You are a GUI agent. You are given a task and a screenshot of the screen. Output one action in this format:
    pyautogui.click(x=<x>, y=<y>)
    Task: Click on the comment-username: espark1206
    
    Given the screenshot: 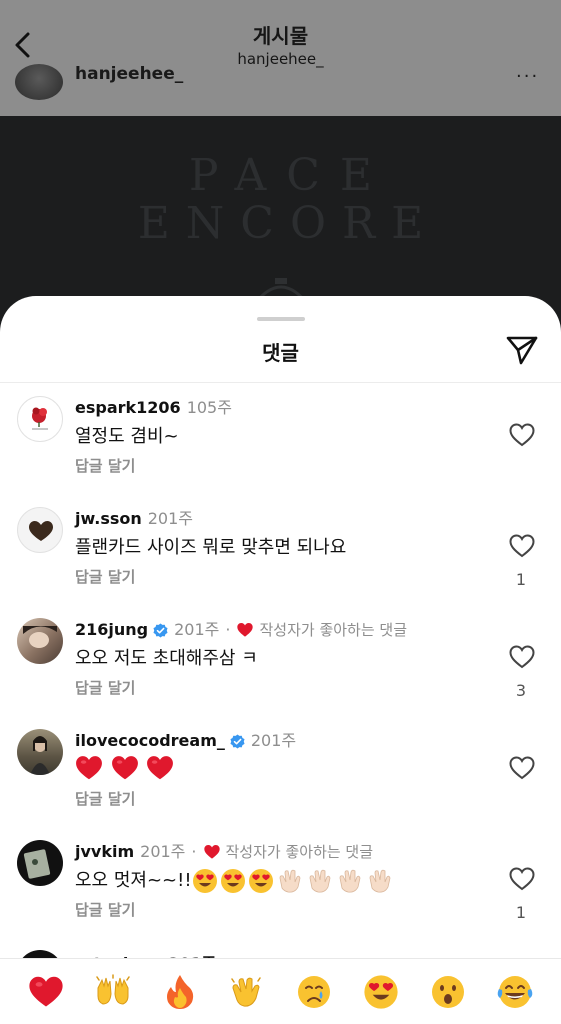 What is the action you would take?
    pyautogui.click(x=128, y=408)
    